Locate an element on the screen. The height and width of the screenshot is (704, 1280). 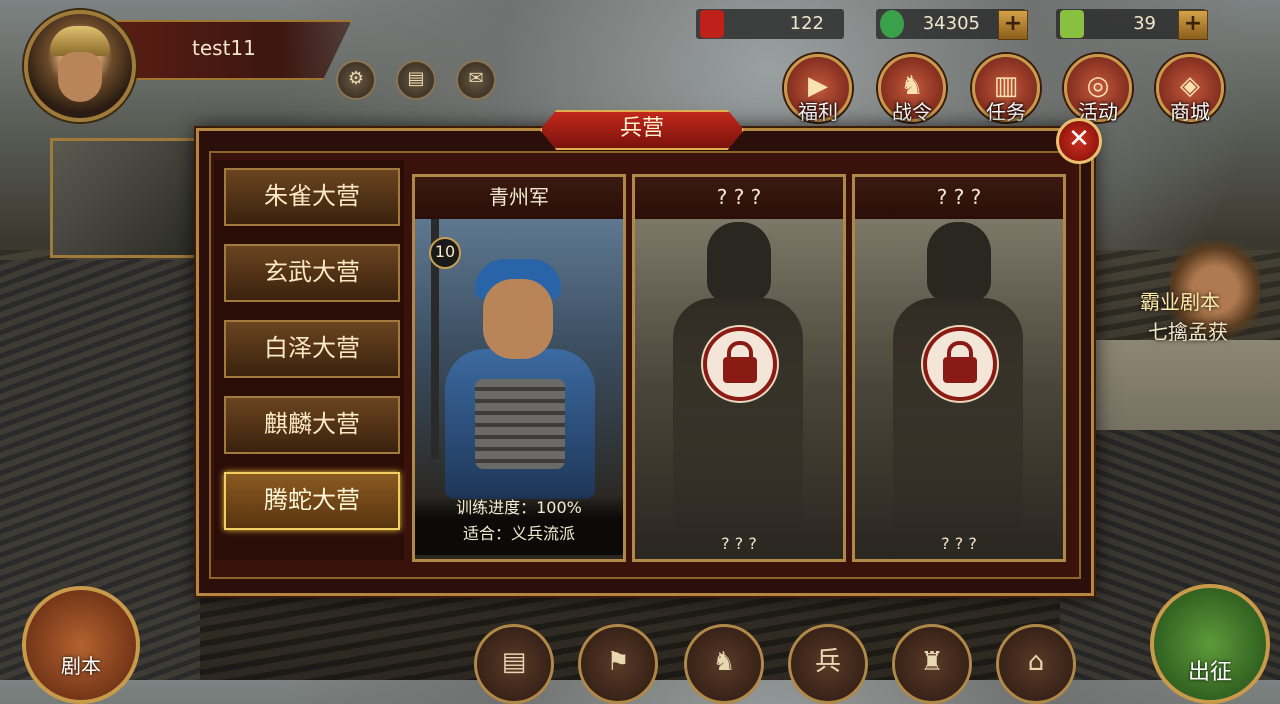
camp-tab-list: 朱雀大营 玄武大营 白泽大营 麒麟大营 腾蛇大营 is located at coordinates (309, 360).